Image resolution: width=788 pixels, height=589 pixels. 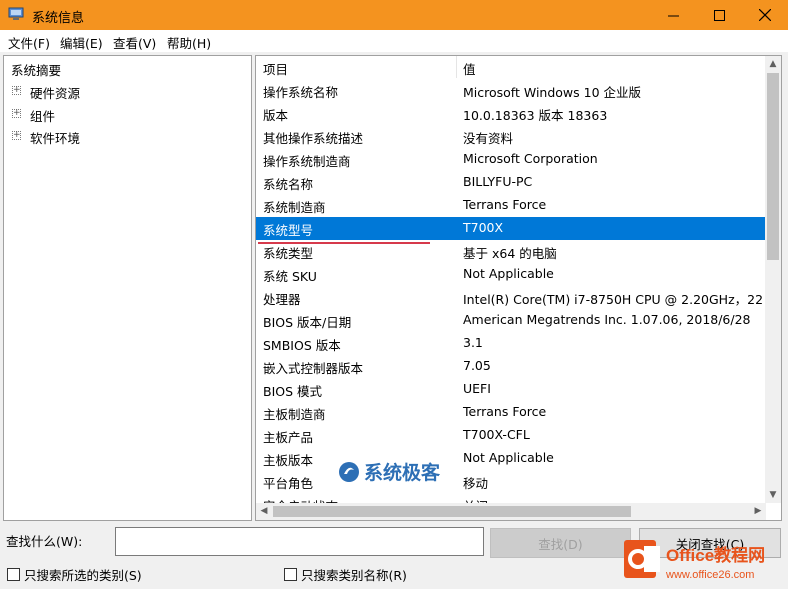 I want to click on scroll-up-icon: ▲, so click(x=773, y=64).